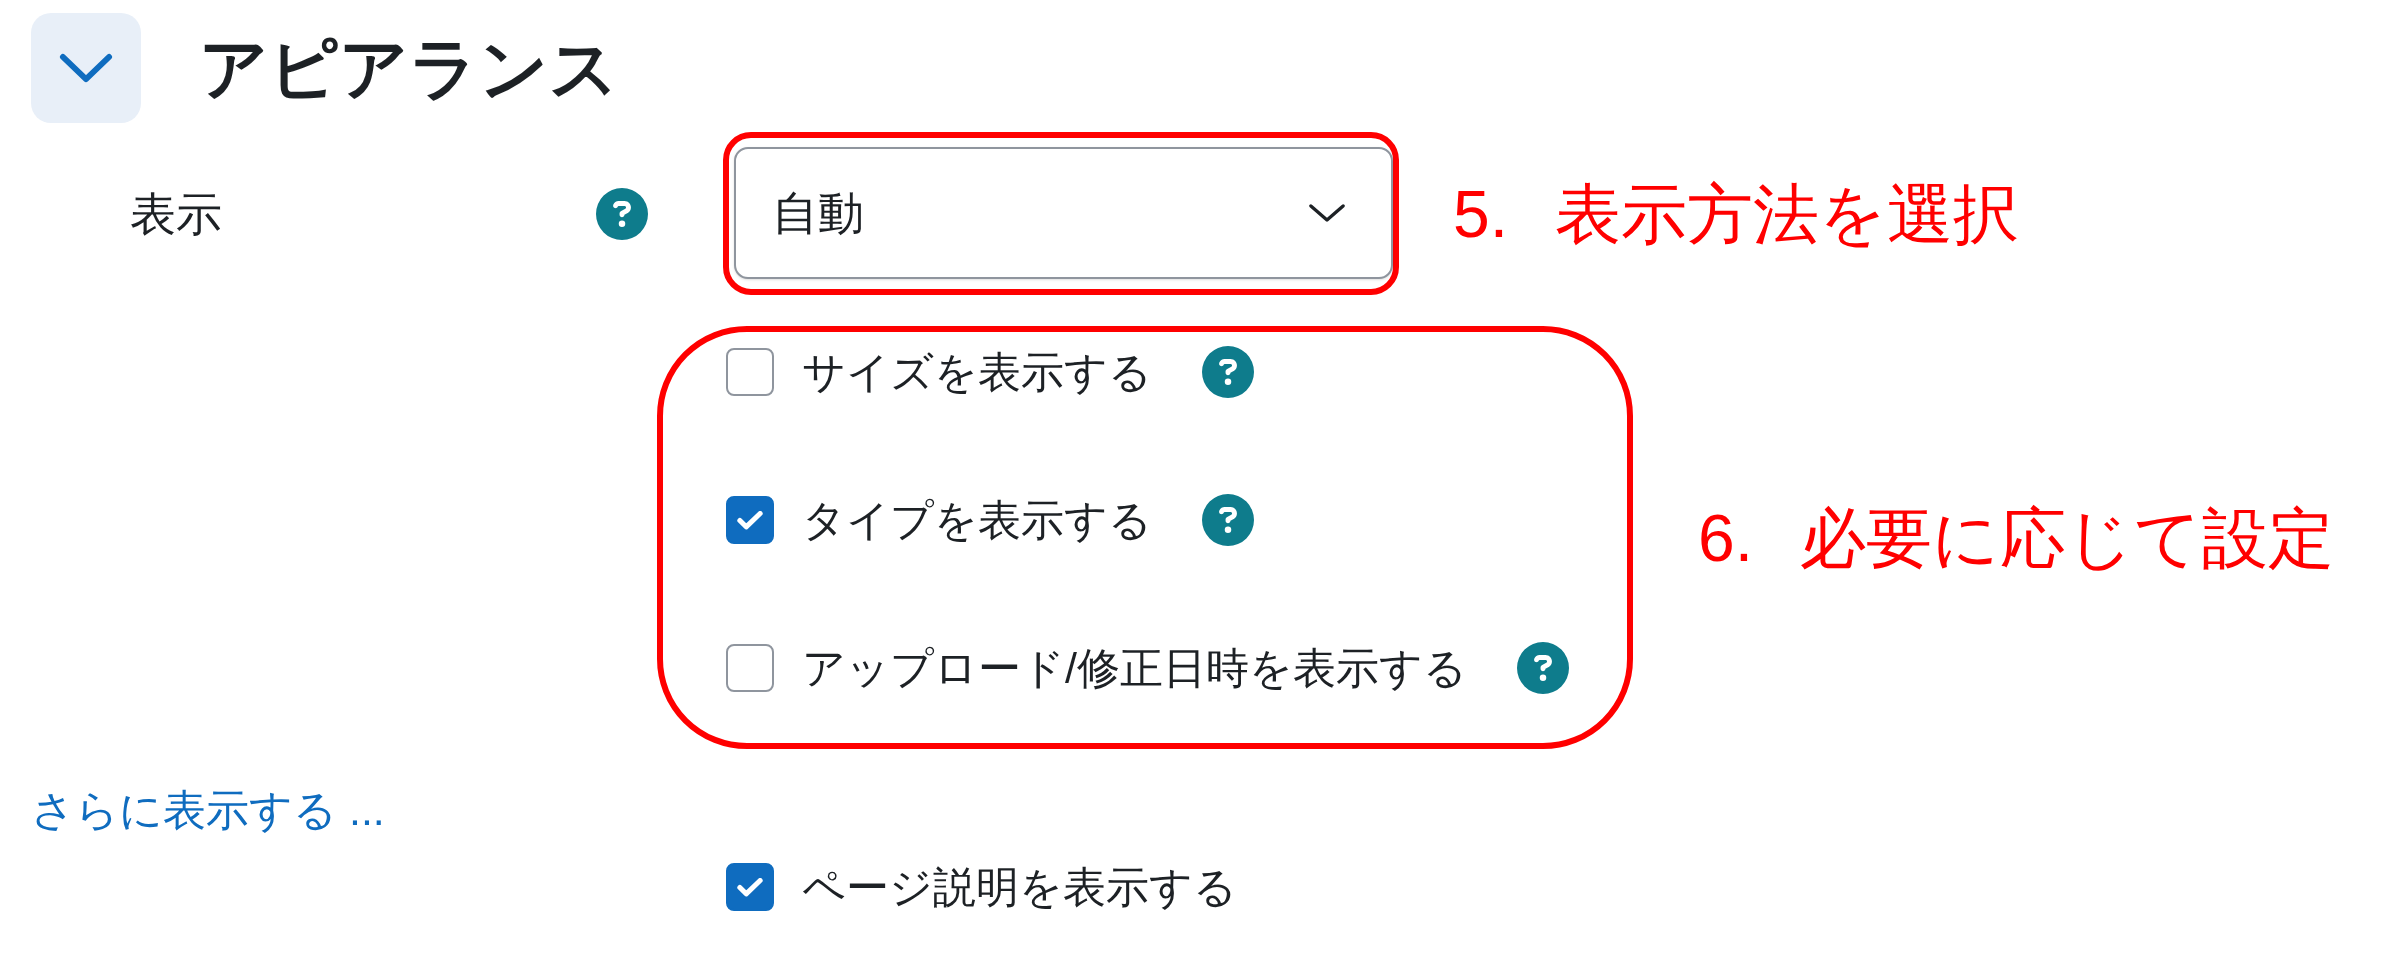 Image resolution: width=2397 pixels, height=959 pixels. I want to click on chevron-down-icon, so click(1327, 213).